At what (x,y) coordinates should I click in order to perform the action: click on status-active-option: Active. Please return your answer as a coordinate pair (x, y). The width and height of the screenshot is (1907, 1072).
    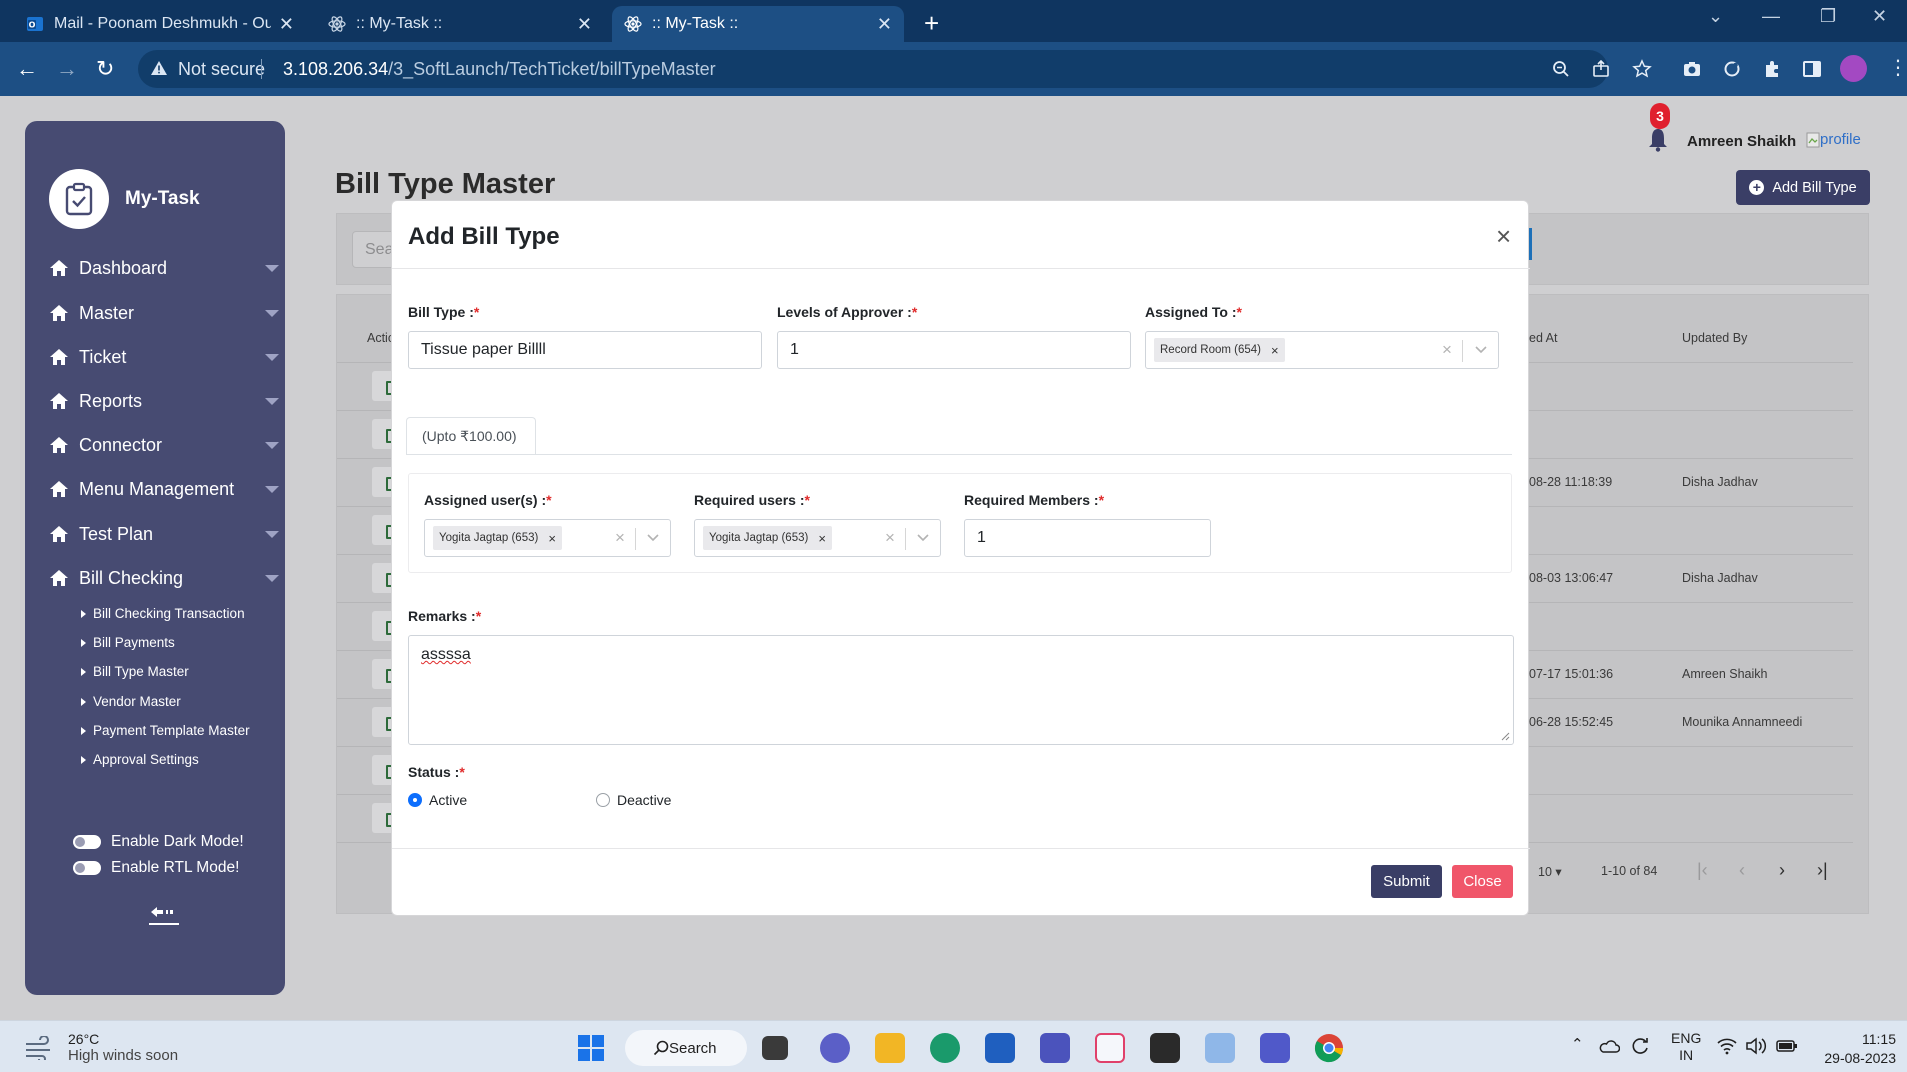
    Looking at the image, I should click on (437, 800).